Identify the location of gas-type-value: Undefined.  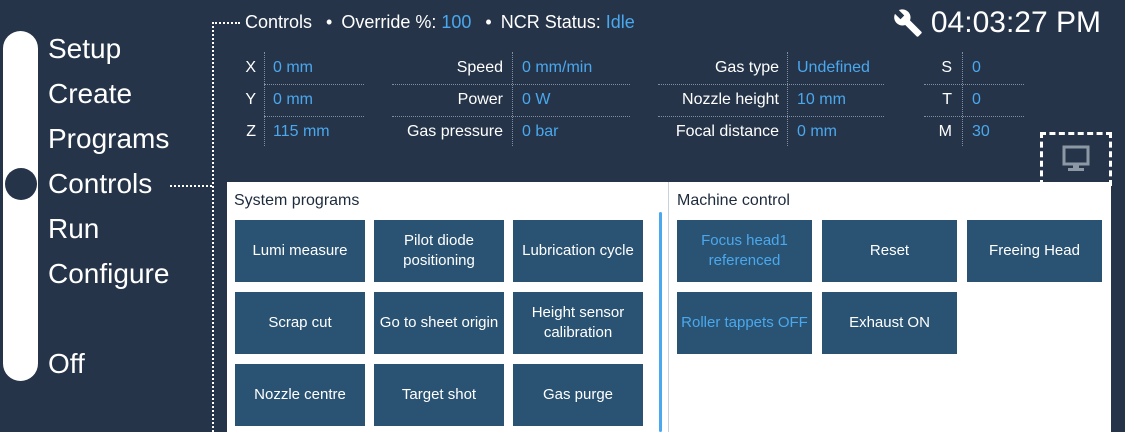
(833, 67).